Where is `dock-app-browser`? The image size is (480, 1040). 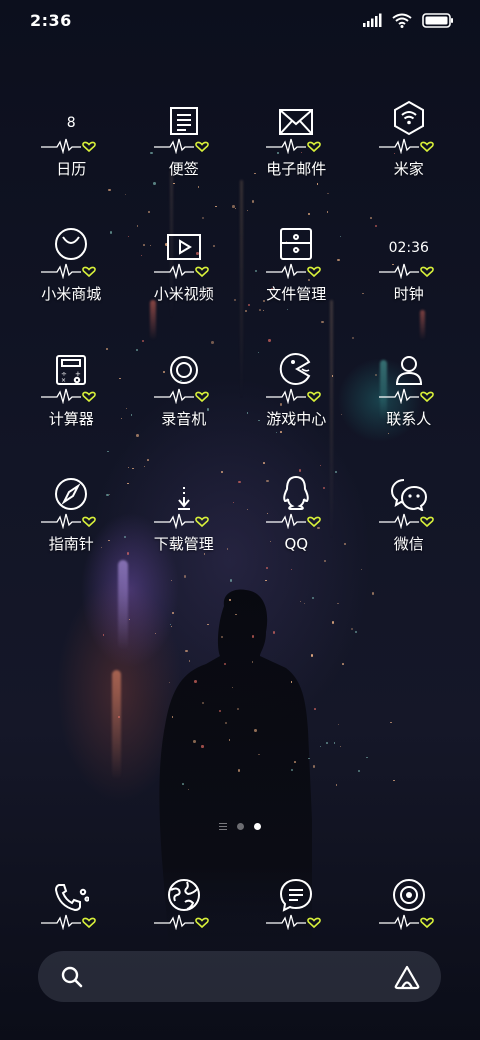
dock-app-browser is located at coordinates (184, 899).